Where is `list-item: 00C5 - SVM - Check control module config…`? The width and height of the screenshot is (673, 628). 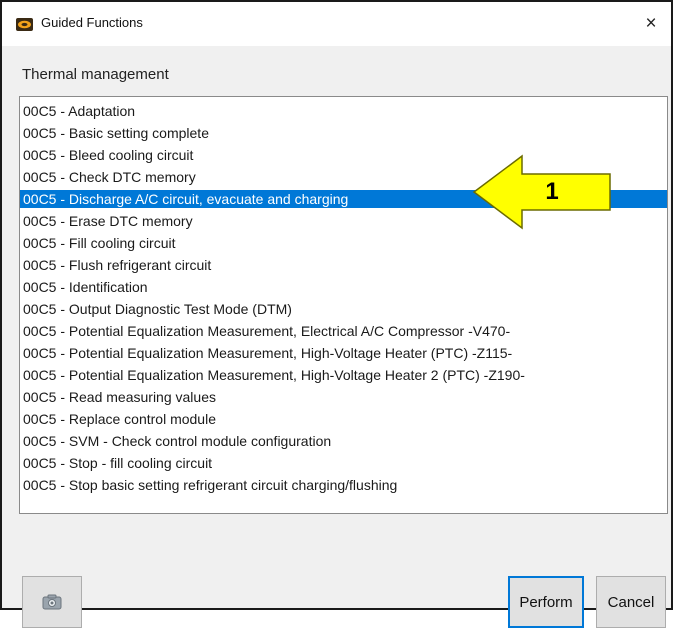 list-item: 00C5 - SVM - Check control module config… is located at coordinates (343, 441).